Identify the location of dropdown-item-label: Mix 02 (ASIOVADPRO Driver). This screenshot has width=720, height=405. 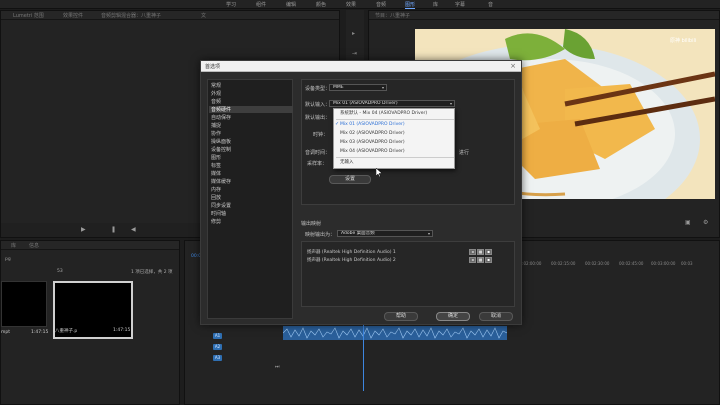
(372, 133).